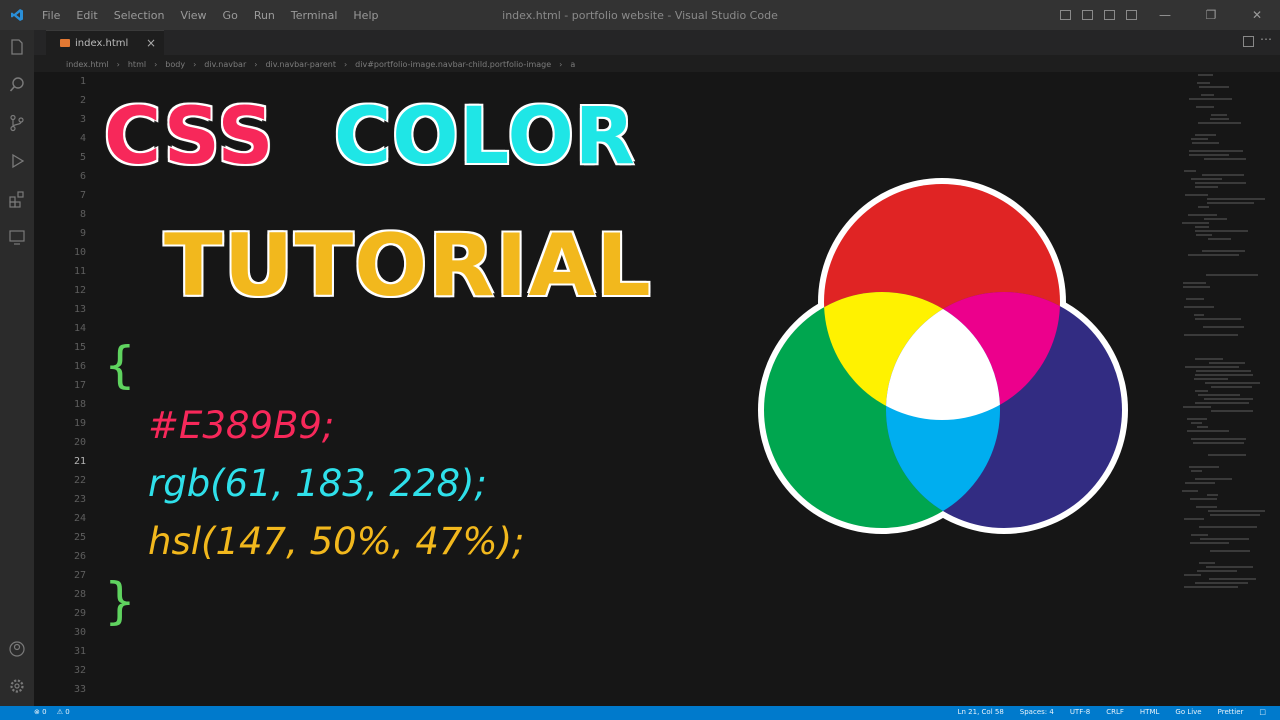  What do you see at coordinates (79, 404) in the screenshot?
I see `line-number: 18` at bounding box center [79, 404].